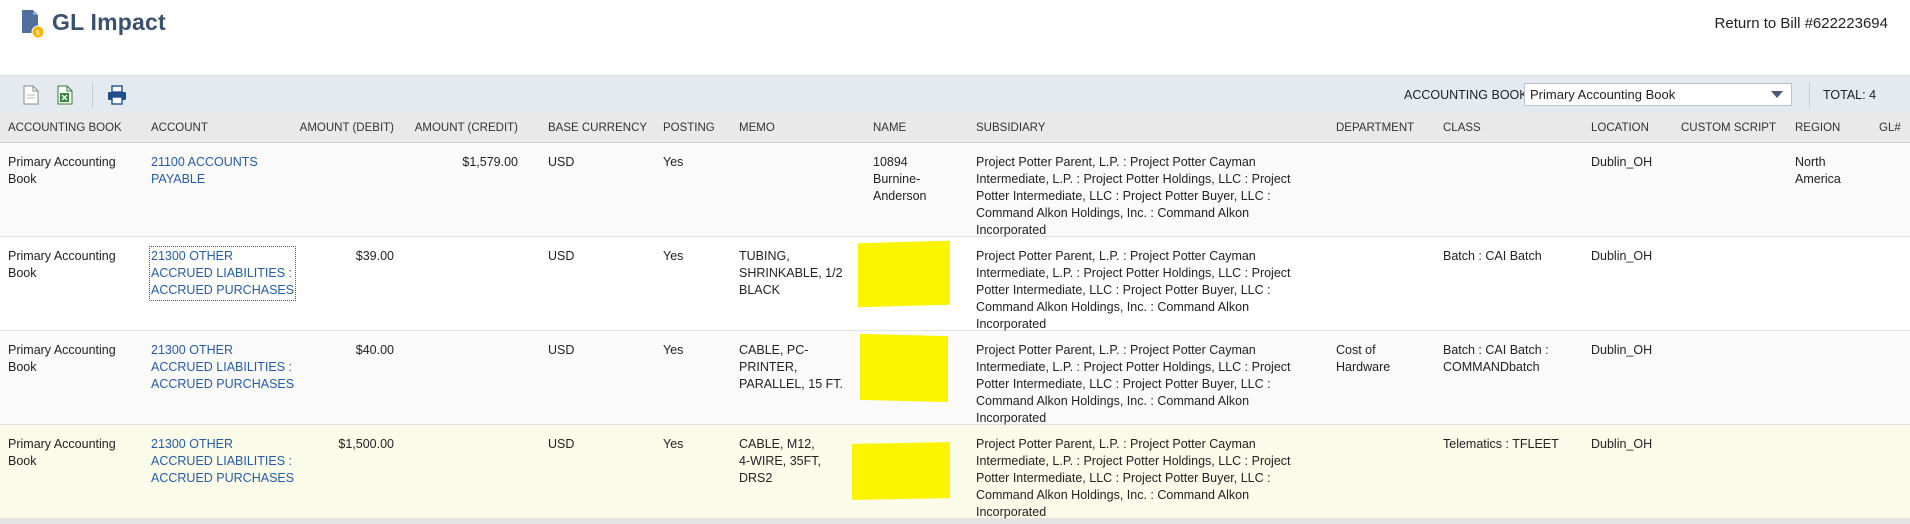 The height and width of the screenshot is (524, 1910). I want to click on cell-department: Cost of Hardware, so click(1363, 358).